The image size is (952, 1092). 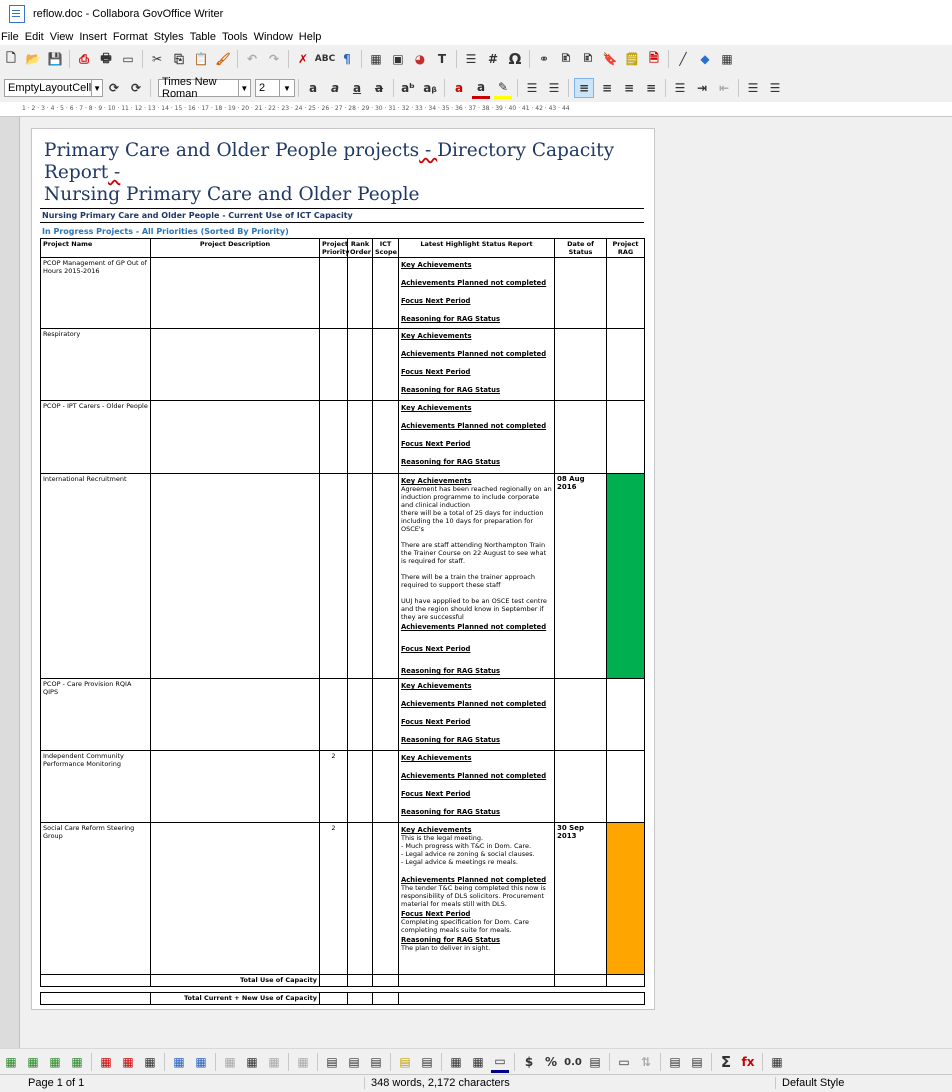 I want to click on underline-icon: a, so click(x=357, y=88).